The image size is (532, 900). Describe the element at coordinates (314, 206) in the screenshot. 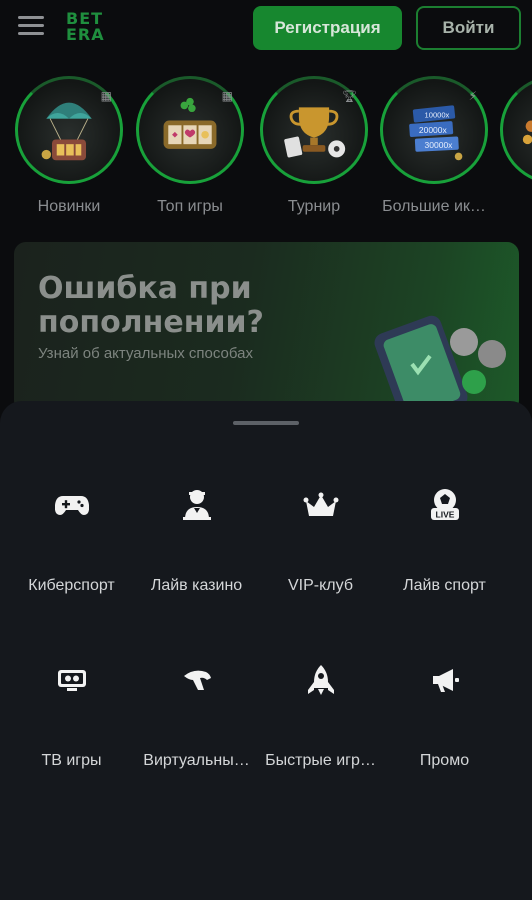

I see `category-label: Турнир` at that location.